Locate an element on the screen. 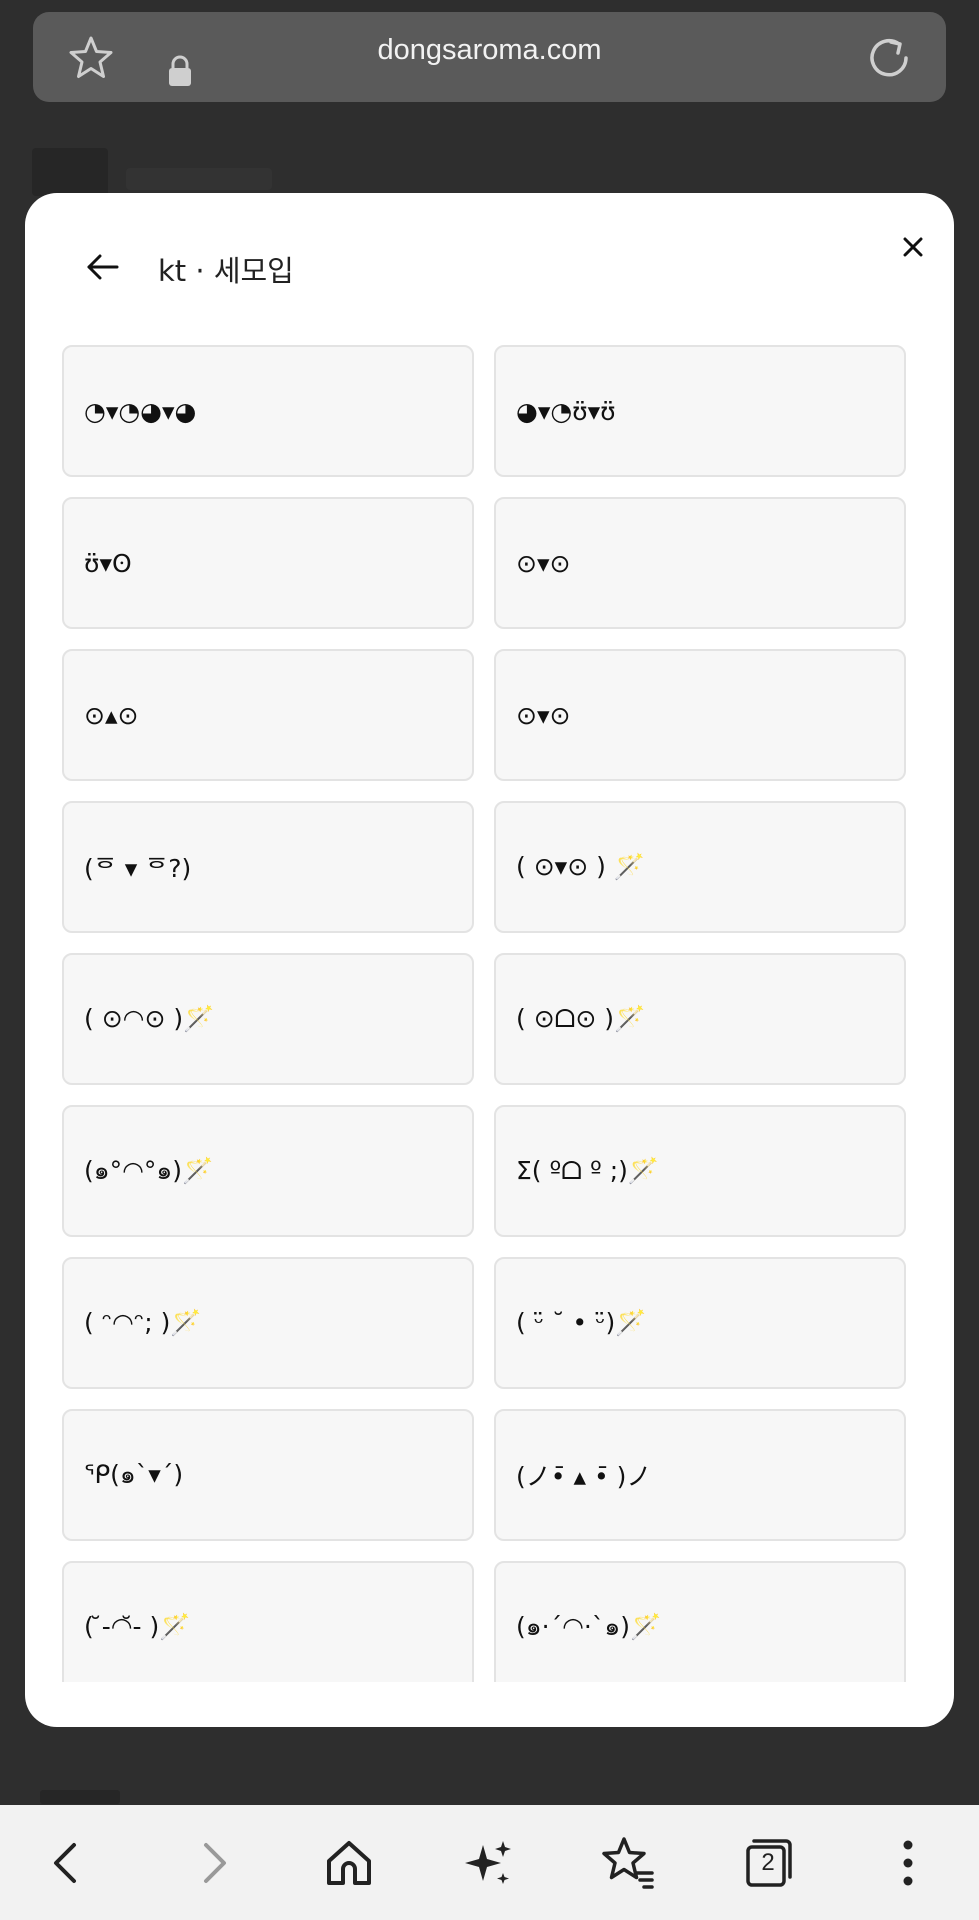 This screenshot has height=1920, width=979. emoticon-card: (๑°◠°๑)🪄 is located at coordinates (268, 1171).